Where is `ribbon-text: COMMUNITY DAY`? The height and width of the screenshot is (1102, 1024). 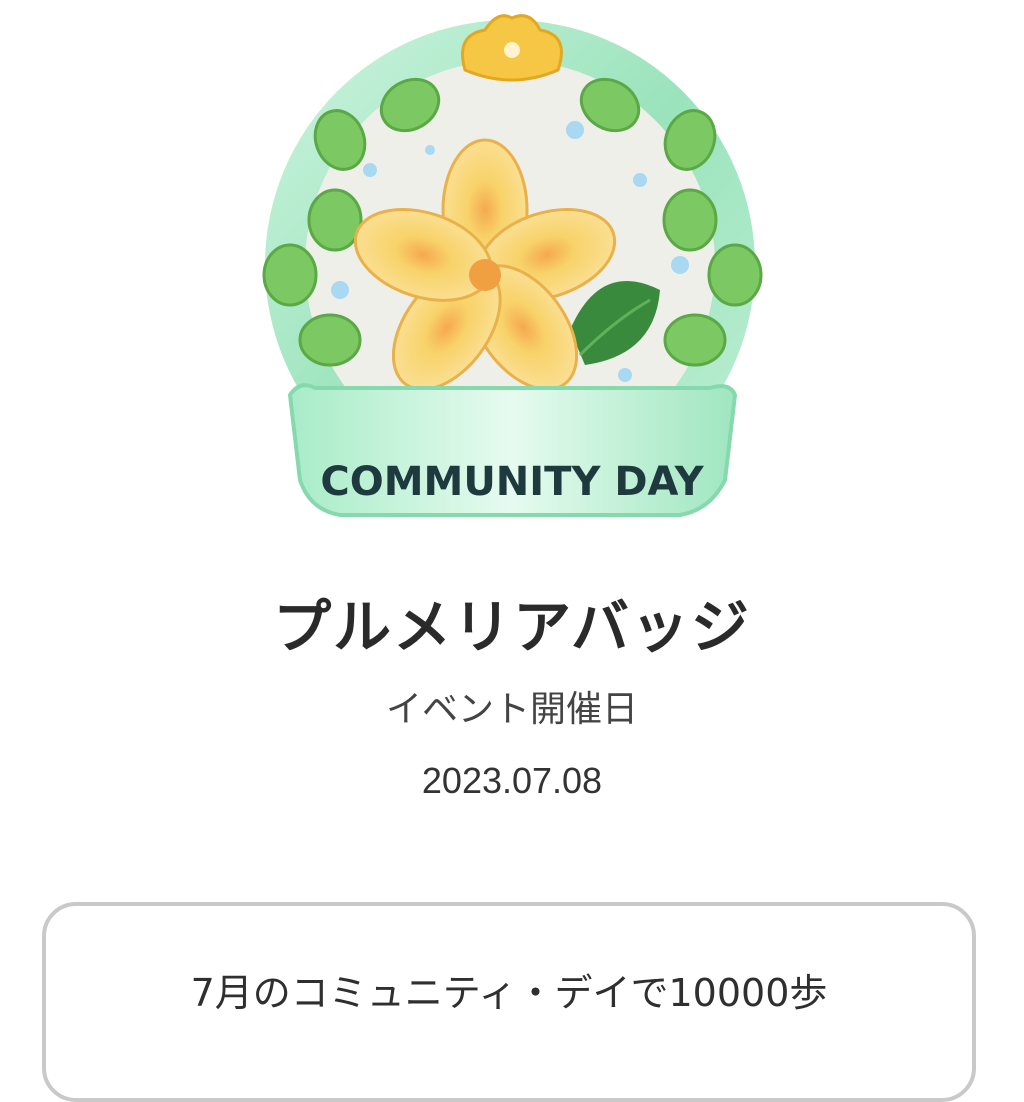 ribbon-text: COMMUNITY DAY is located at coordinates (512, 482).